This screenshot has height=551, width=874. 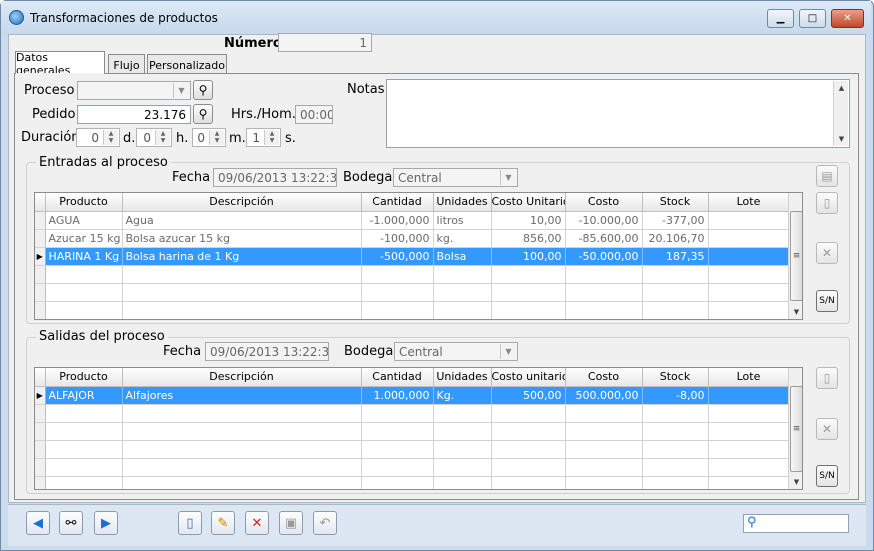 What do you see at coordinates (84, 238) in the screenshot?
I see `cell-producto: Azucar 15 kg` at bounding box center [84, 238].